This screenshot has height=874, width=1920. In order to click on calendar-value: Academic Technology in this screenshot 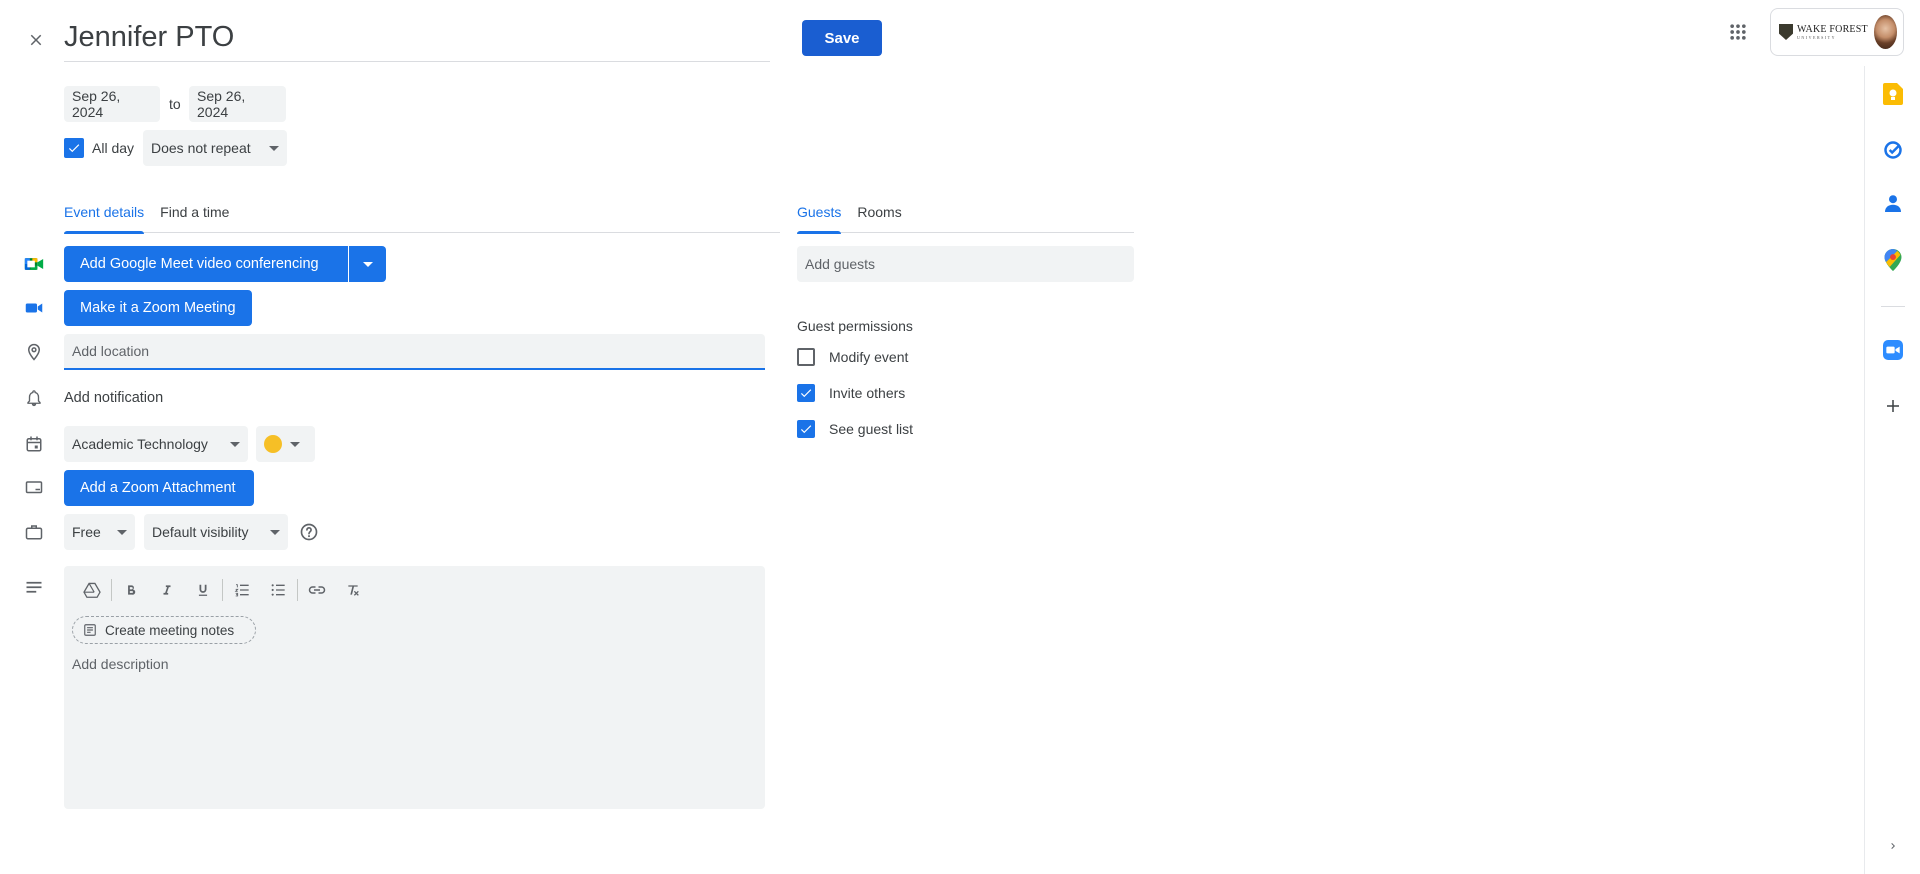, I will do `click(140, 444)`.